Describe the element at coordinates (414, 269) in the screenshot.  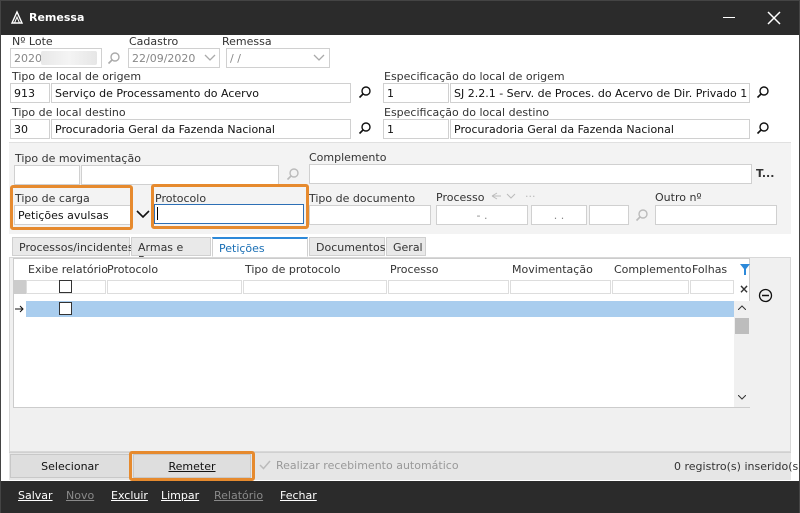
I see `col-processo: Processo` at that location.